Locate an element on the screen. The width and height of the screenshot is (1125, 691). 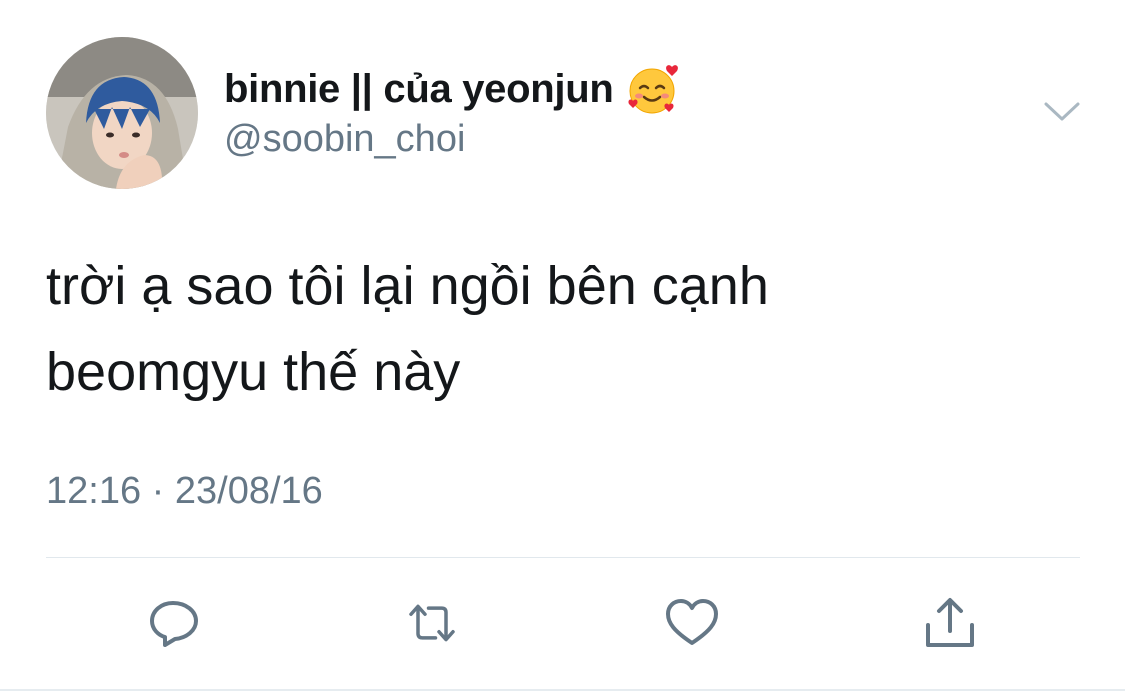
tweet-text-line: beomgyu thế này is located at coordinates (253, 372).